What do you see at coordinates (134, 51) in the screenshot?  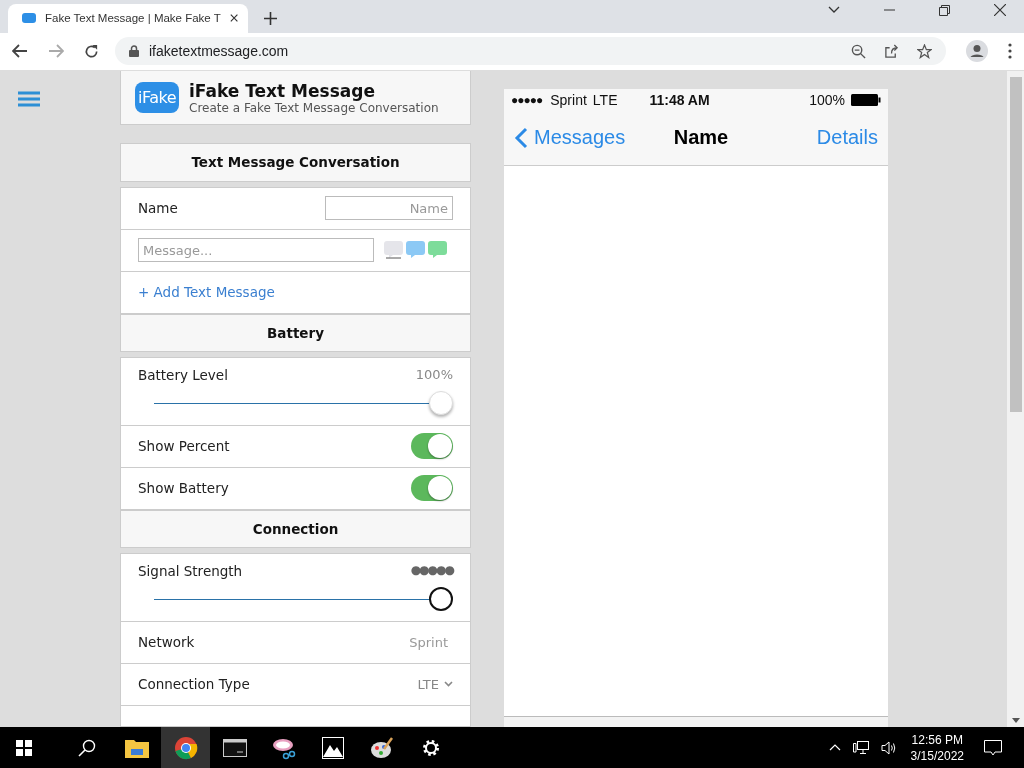 I see `lock-icon` at bounding box center [134, 51].